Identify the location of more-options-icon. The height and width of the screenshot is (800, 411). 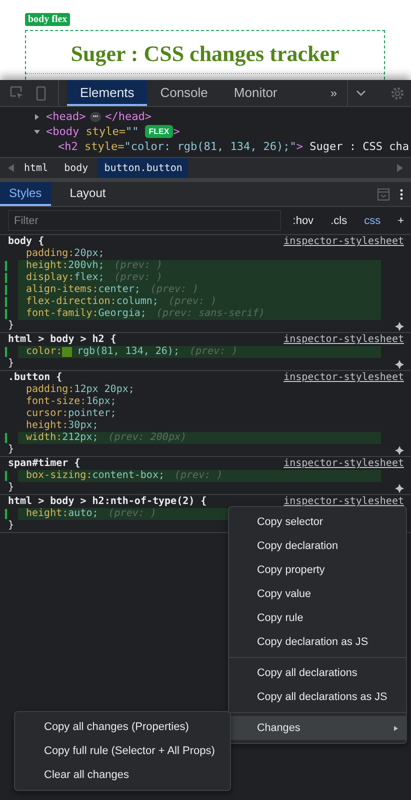
(401, 194).